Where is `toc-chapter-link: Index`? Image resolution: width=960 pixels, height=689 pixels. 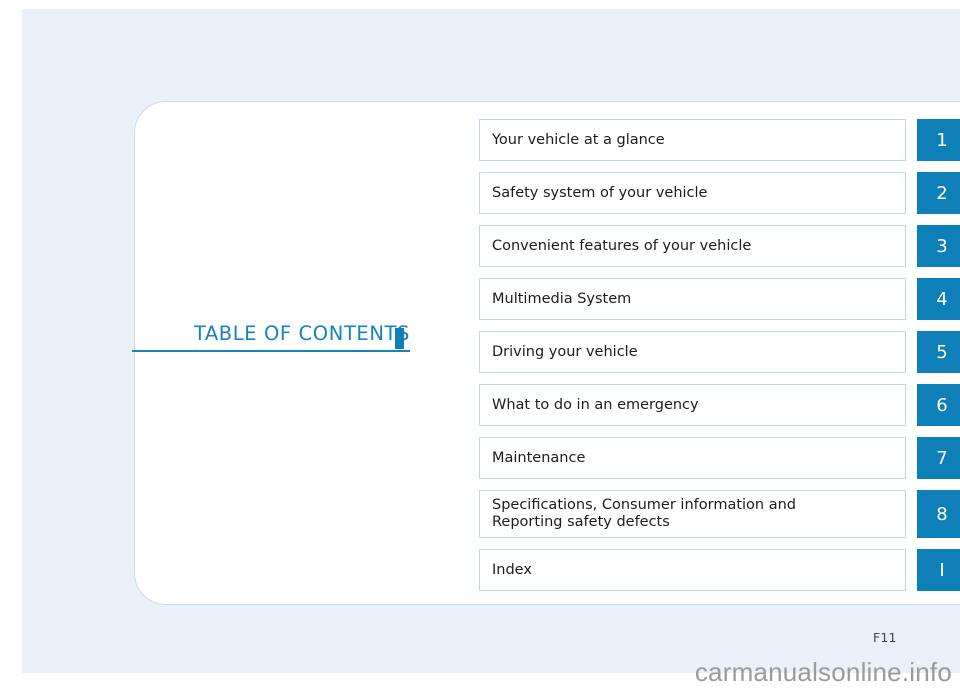 toc-chapter-link: Index is located at coordinates (692, 570).